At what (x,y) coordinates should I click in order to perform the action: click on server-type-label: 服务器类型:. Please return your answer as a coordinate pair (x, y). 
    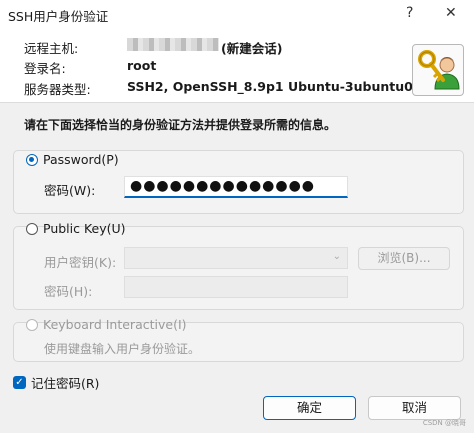
    Looking at the image, I should click on (57, 89).